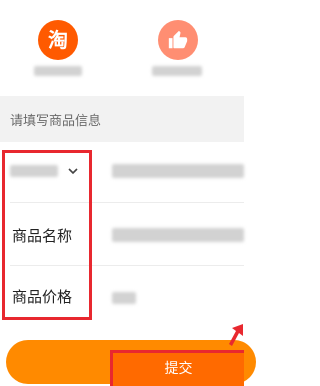 The height and width of the screenshot is (386, 320). Describe the element at coordinates (177, 368) in the screenshot. I see `submit-button: 提交` at that location.